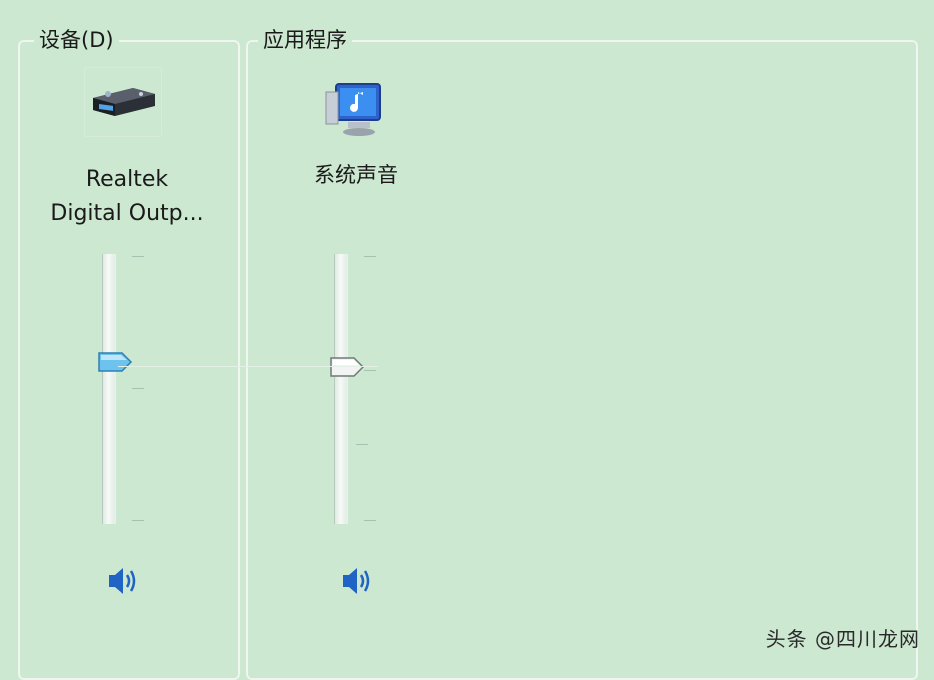 Image resolution: width=934 pixels, height=680 pixels. Describe the element at coordinates (842, 639) in the screenshot. I see `watermark-text: 头条 @四川龙网` at that location.